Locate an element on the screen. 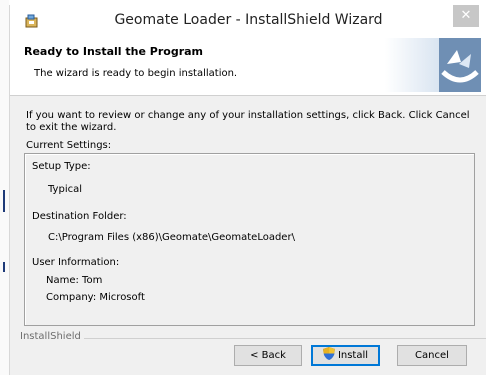  close-button: ✕ is located at coordinates (466, 16).